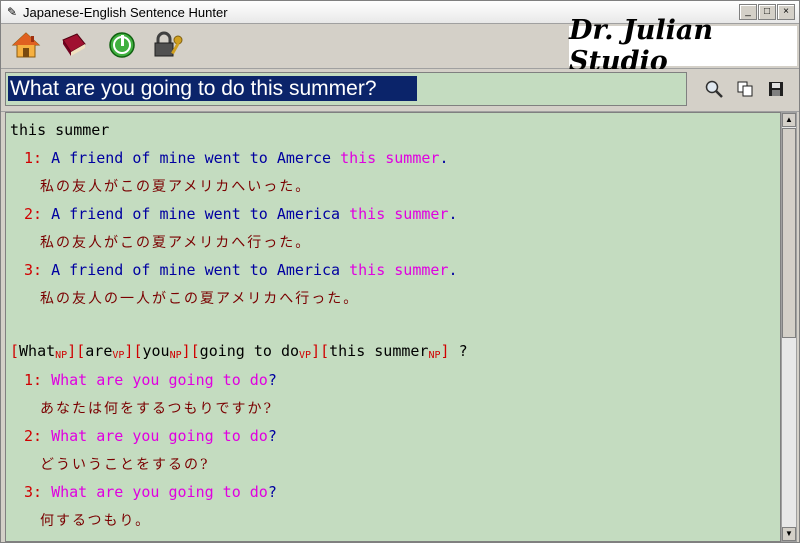  I want to click on segment-word: this summer, so click(378, 351).